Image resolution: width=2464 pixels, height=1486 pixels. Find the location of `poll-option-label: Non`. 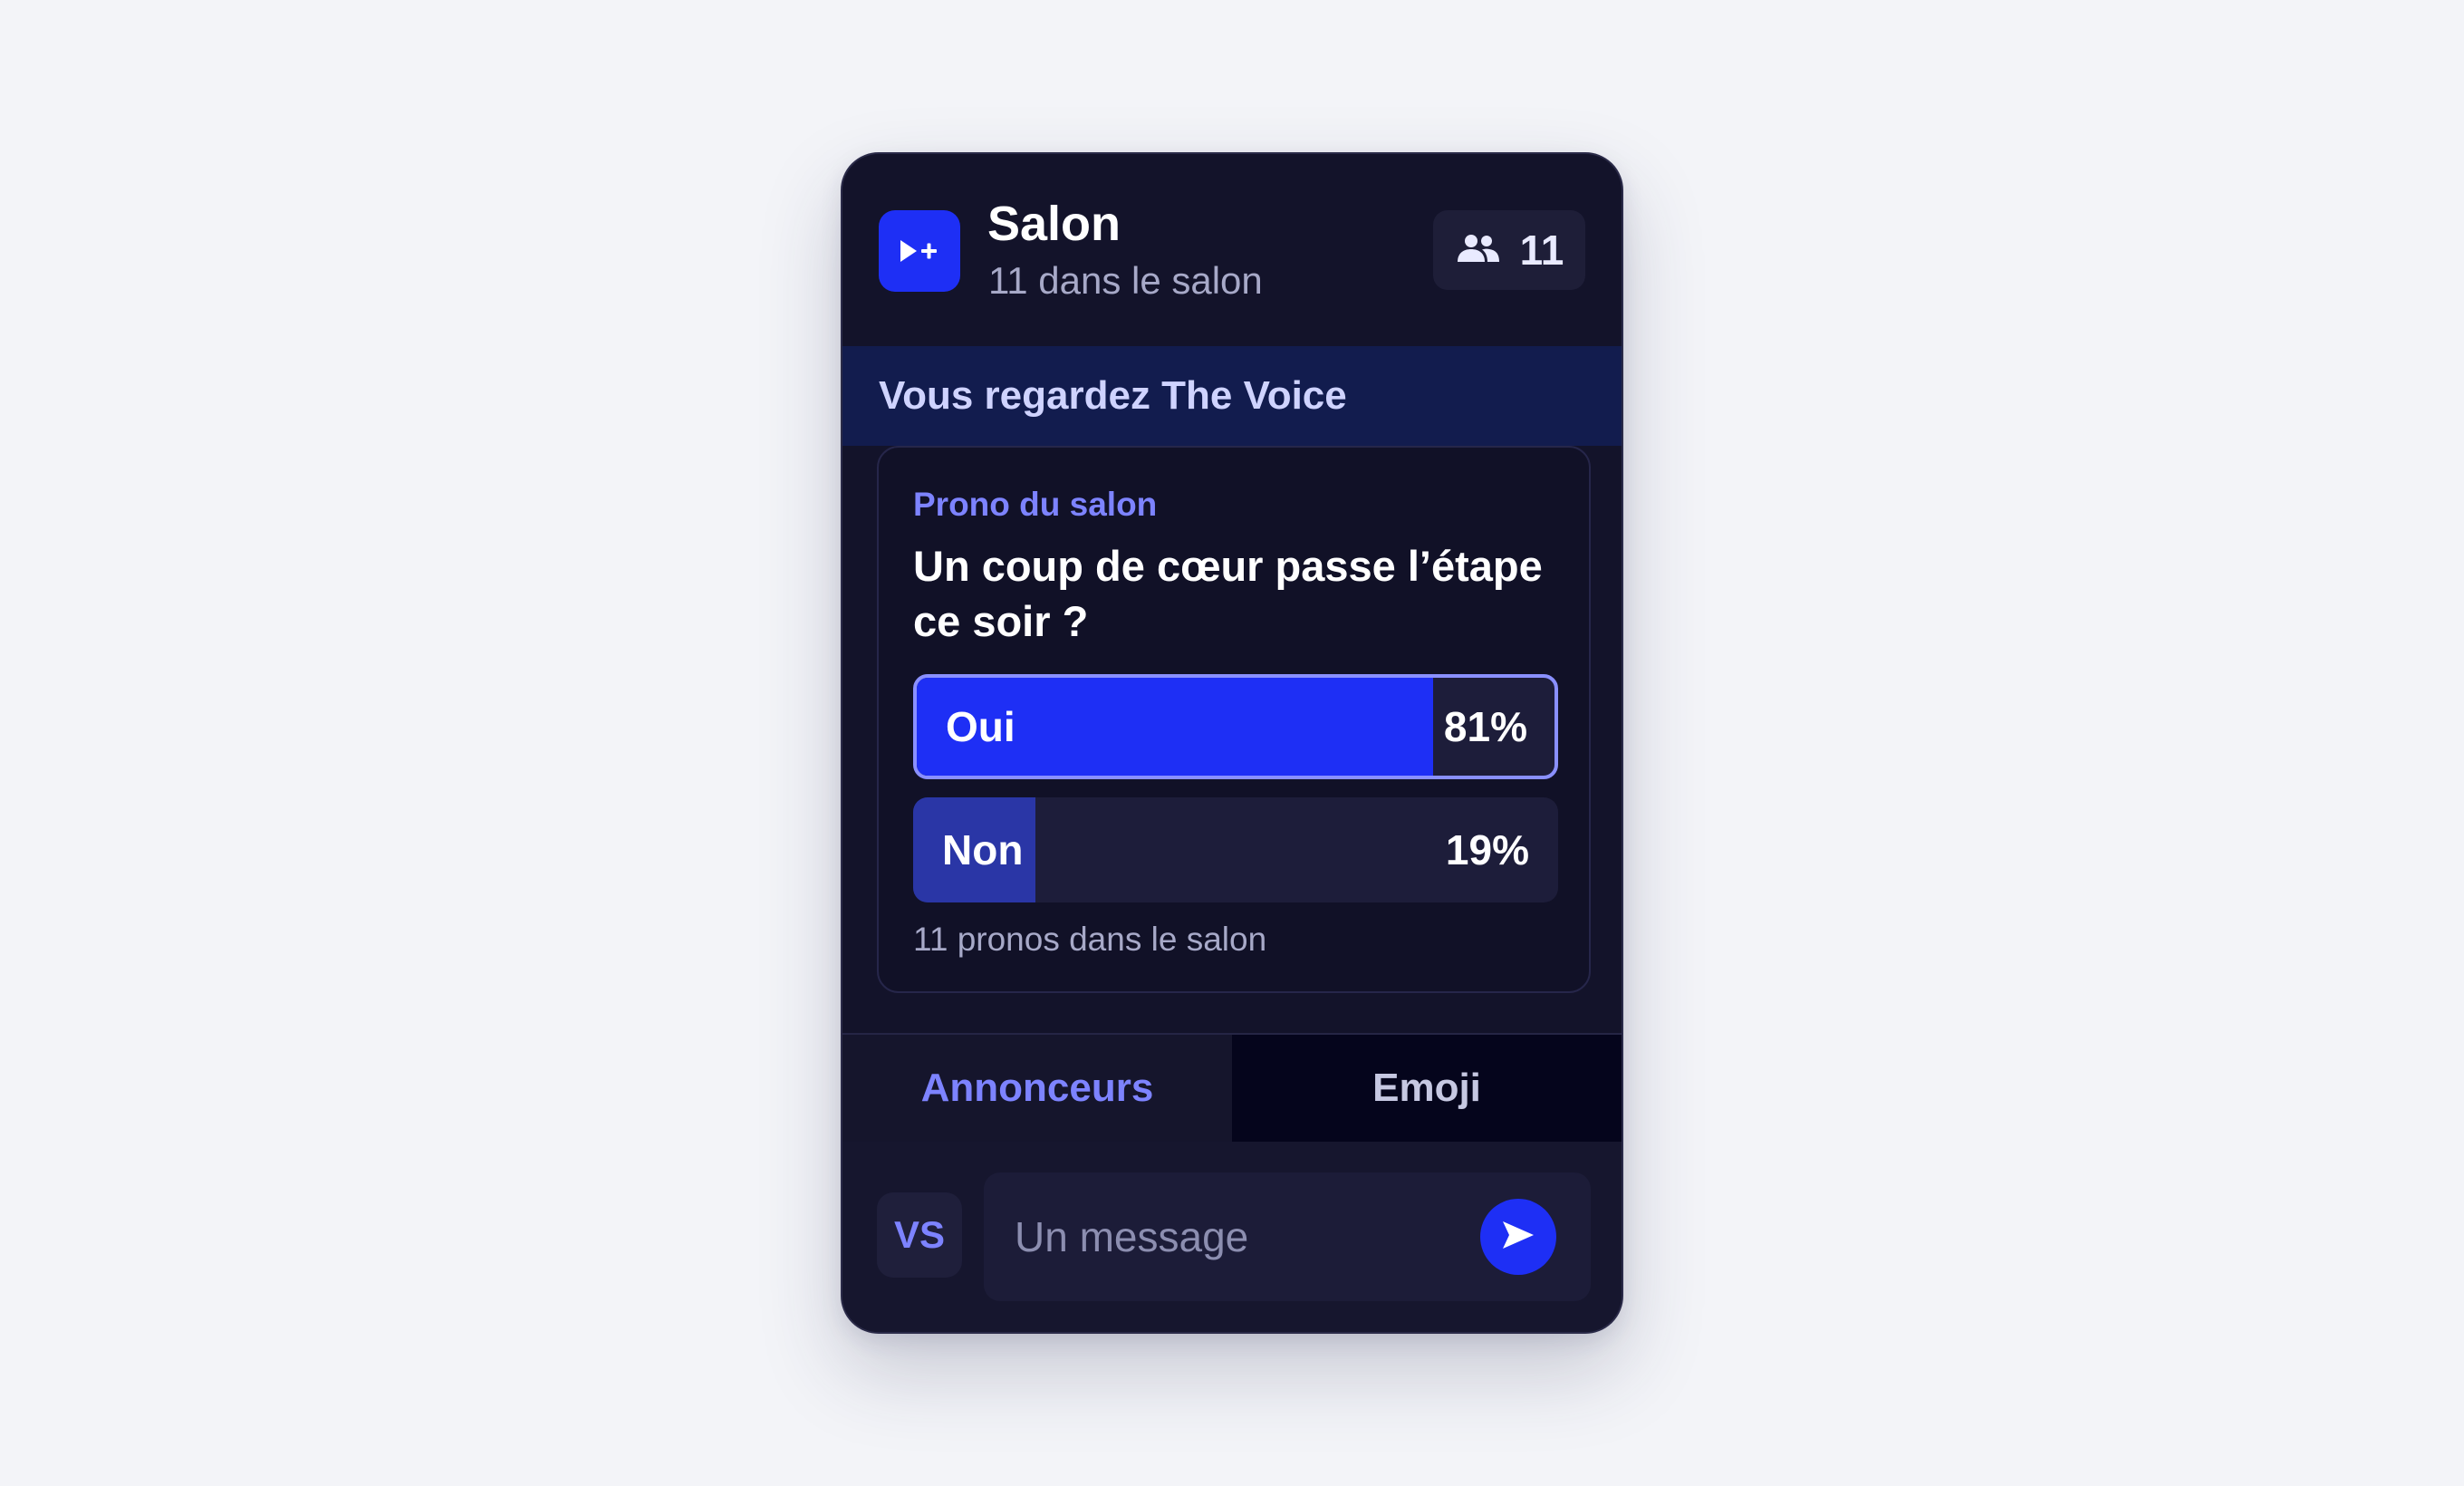

poll-option-label: Non is located at coordinates (983, 849).